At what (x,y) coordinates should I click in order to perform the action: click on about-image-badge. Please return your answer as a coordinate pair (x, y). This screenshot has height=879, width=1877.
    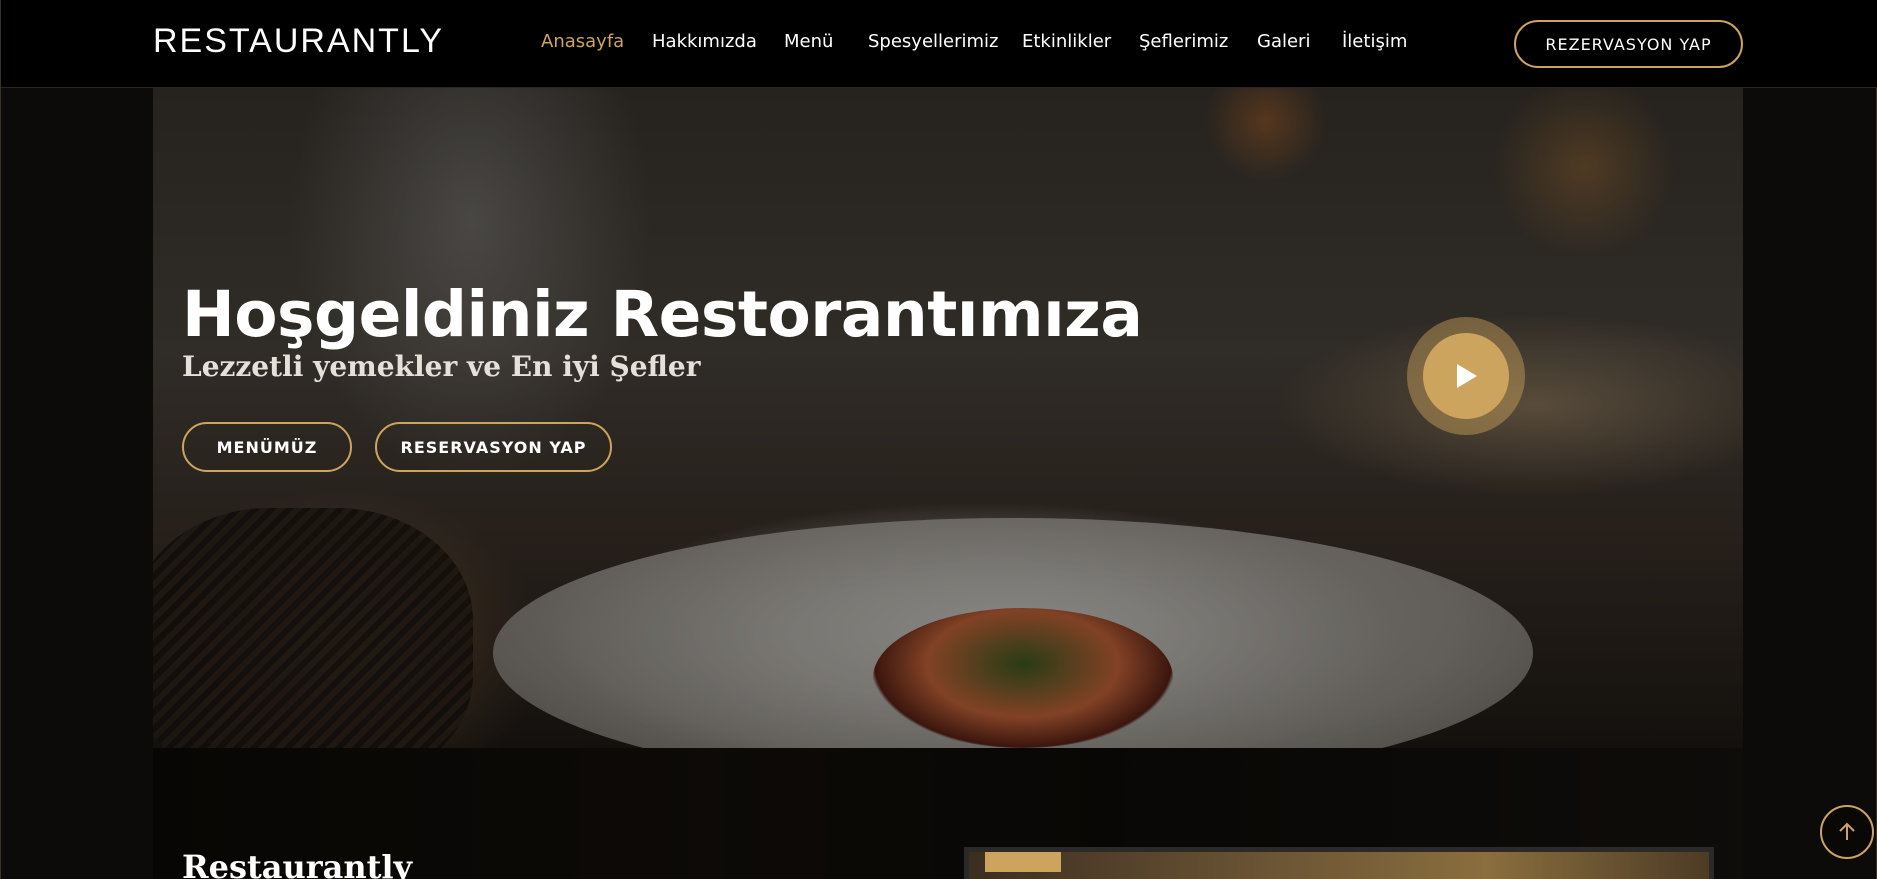
    Looking at the image, I should click on (1023, 862).